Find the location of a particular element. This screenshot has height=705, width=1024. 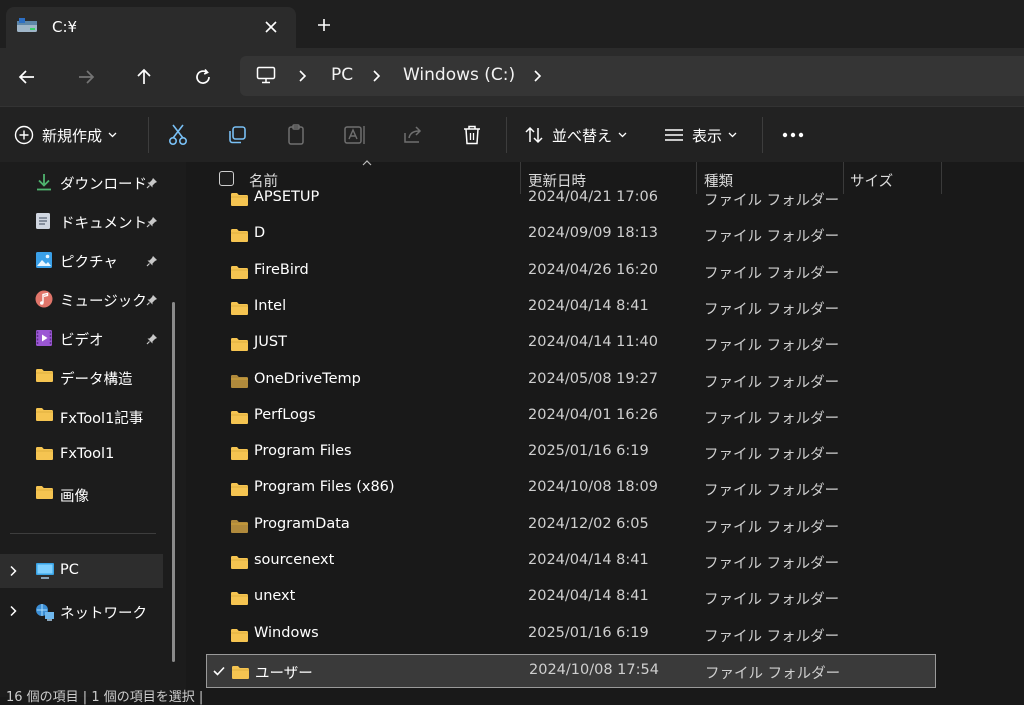

sidebar-item-label: PC is located at coordinates (69, 570).